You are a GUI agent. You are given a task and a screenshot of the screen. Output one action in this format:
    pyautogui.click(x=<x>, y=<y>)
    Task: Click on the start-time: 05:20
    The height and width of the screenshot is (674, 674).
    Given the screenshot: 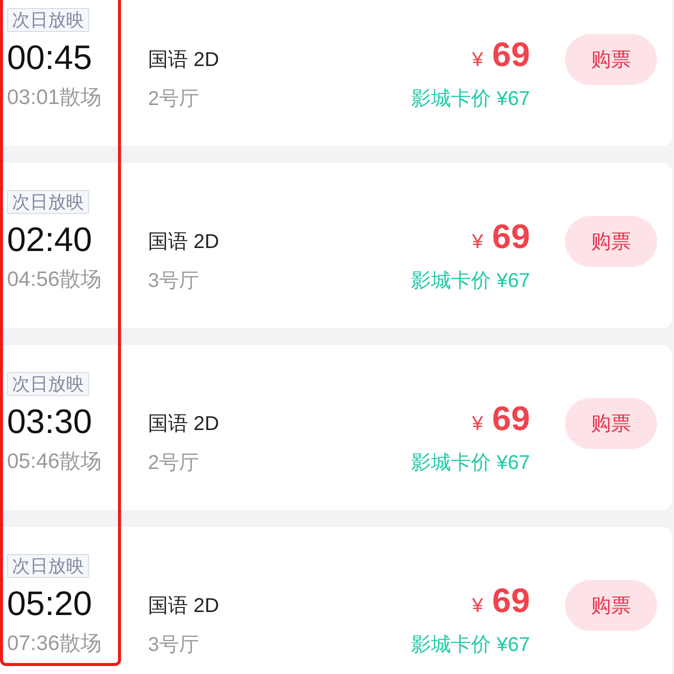 What is the action you would take?
    pyautogui.click(x=49, y=604)
    